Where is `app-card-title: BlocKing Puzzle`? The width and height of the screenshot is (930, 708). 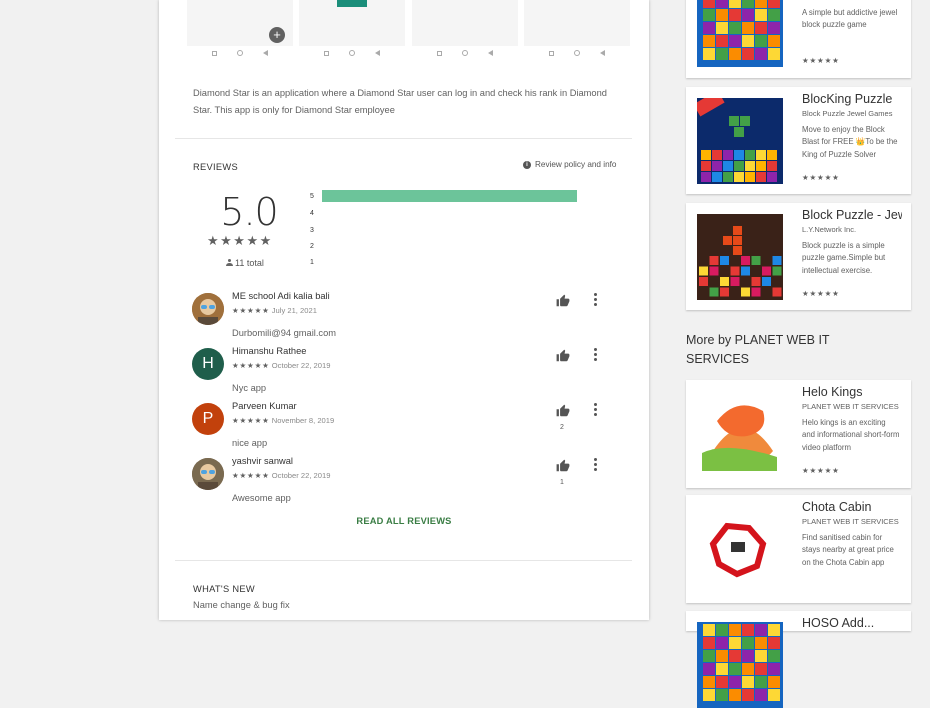
app-card-title: BlocKing Puzzle is located at coordinates (852, 99).